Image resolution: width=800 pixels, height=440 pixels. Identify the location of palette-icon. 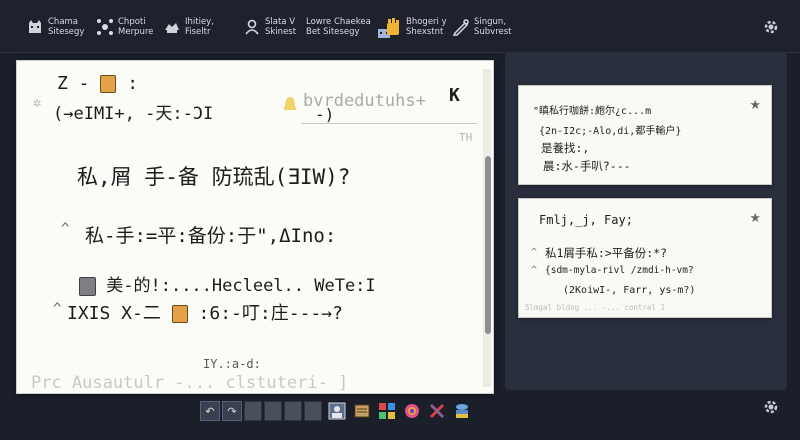
(387, 411).